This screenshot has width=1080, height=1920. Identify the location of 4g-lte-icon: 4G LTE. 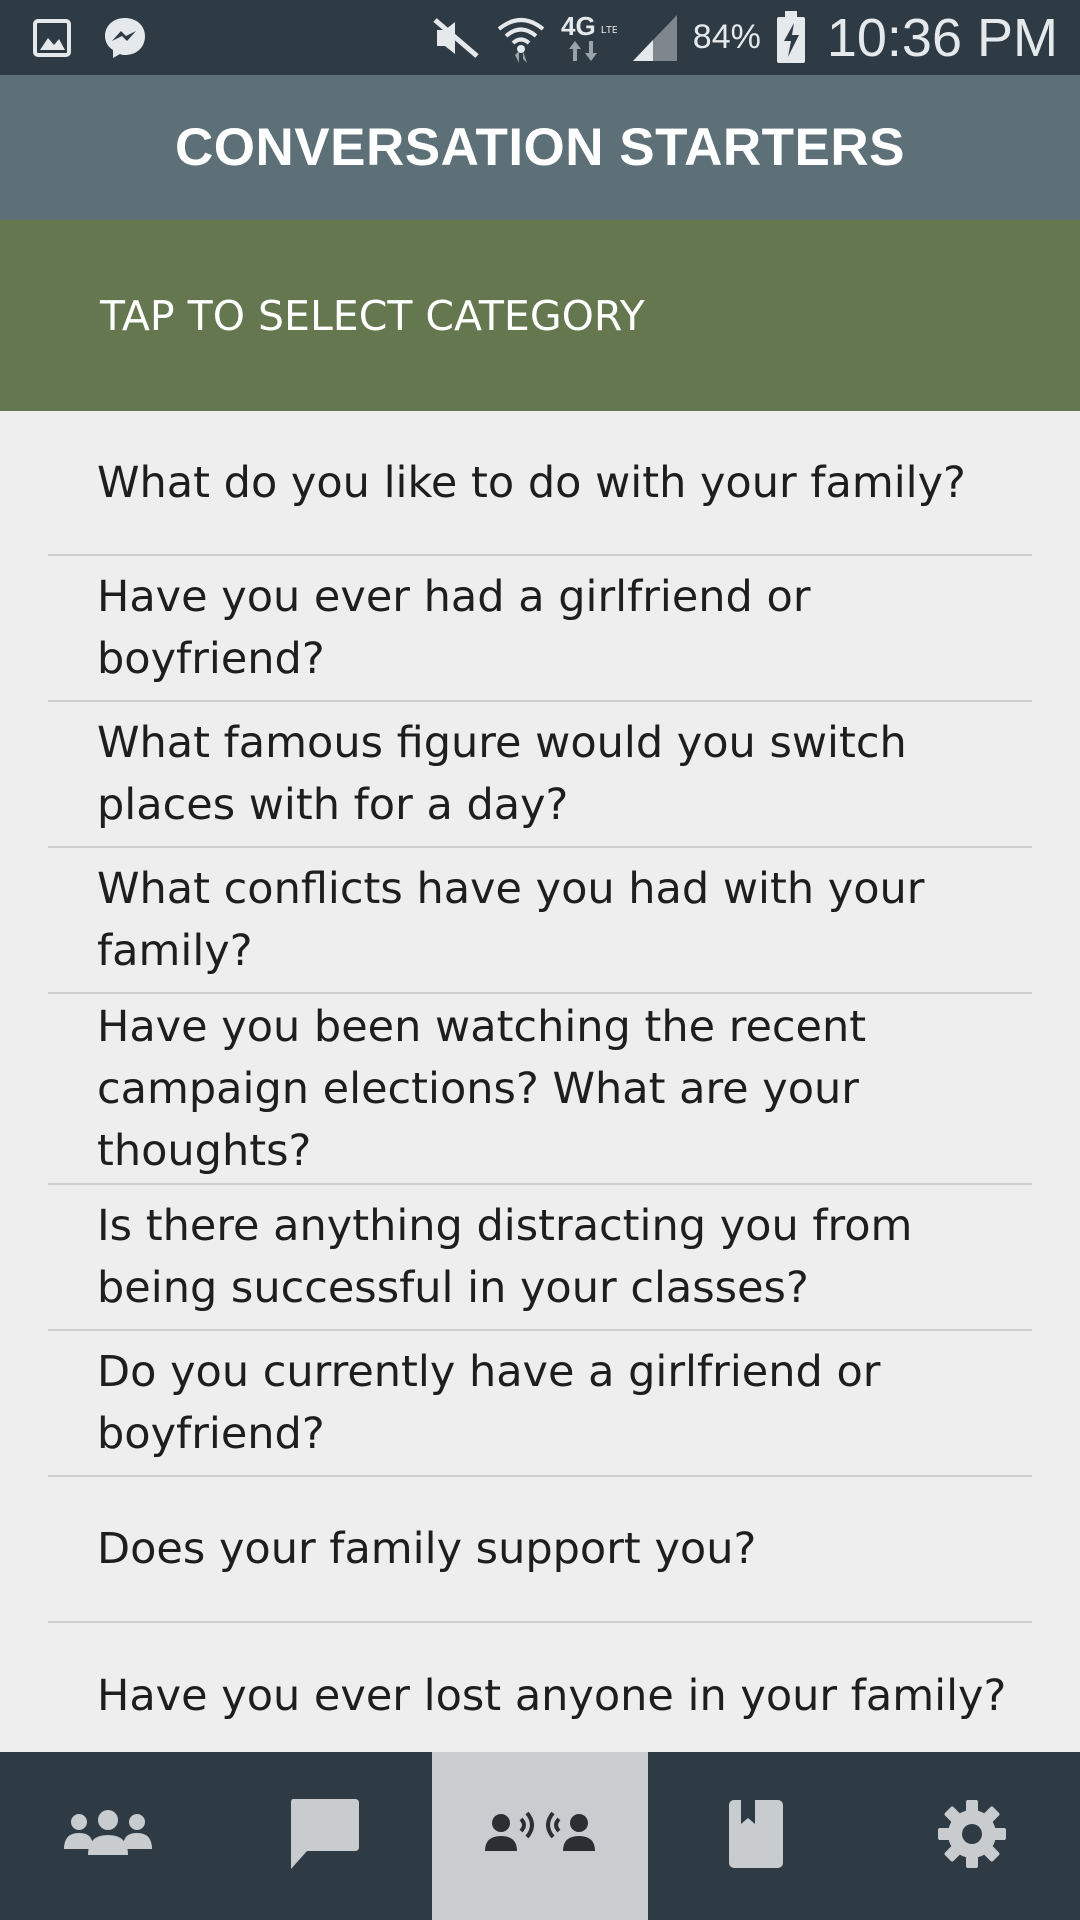
(589, 38).